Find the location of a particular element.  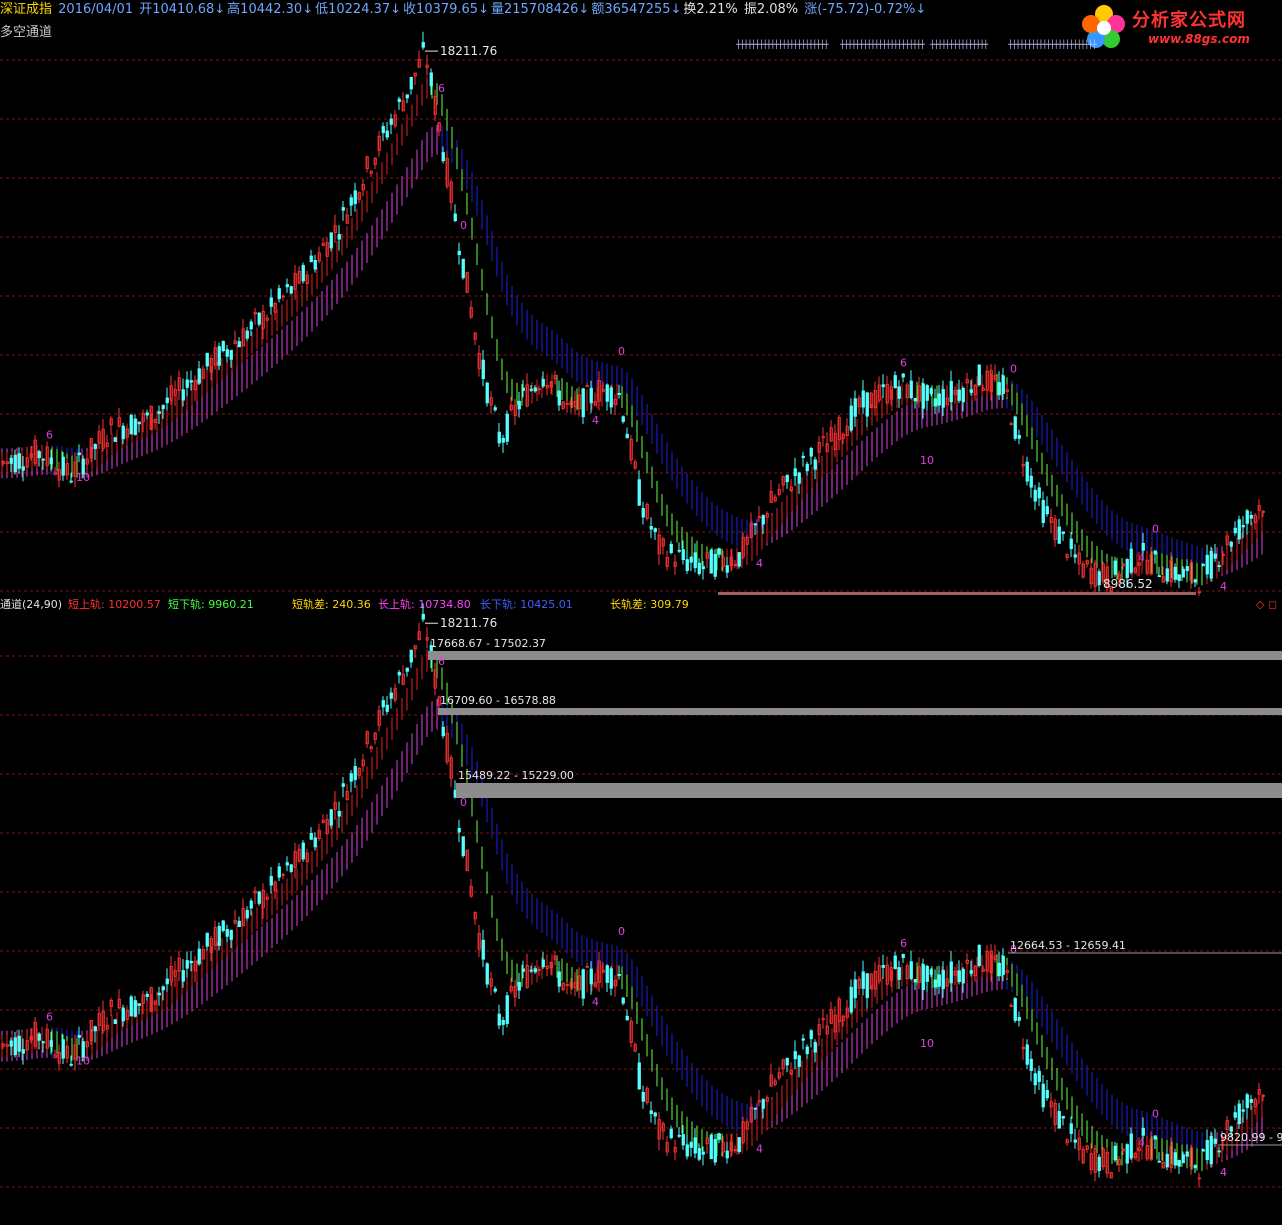

peak-label: 18211.76 is located at coordinates (468, 623).